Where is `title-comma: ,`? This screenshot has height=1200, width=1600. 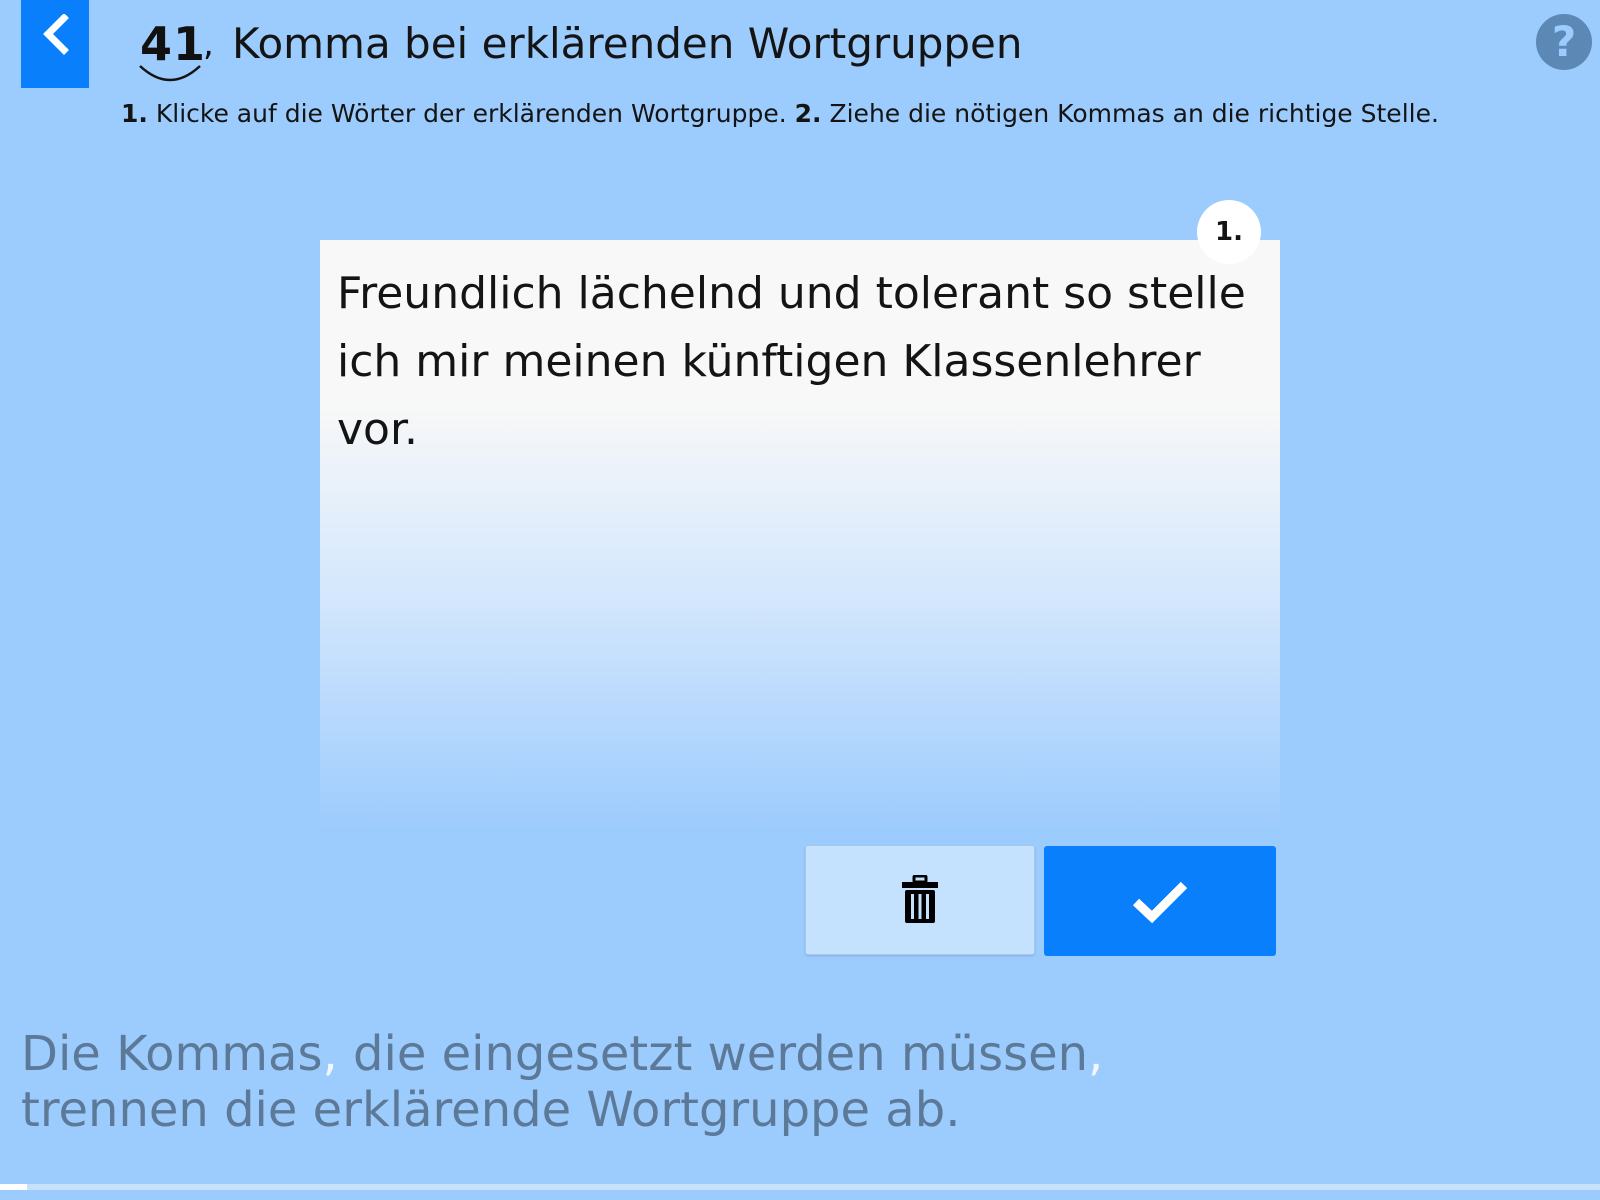
title-comma: , is located at coordinates (208, 44).